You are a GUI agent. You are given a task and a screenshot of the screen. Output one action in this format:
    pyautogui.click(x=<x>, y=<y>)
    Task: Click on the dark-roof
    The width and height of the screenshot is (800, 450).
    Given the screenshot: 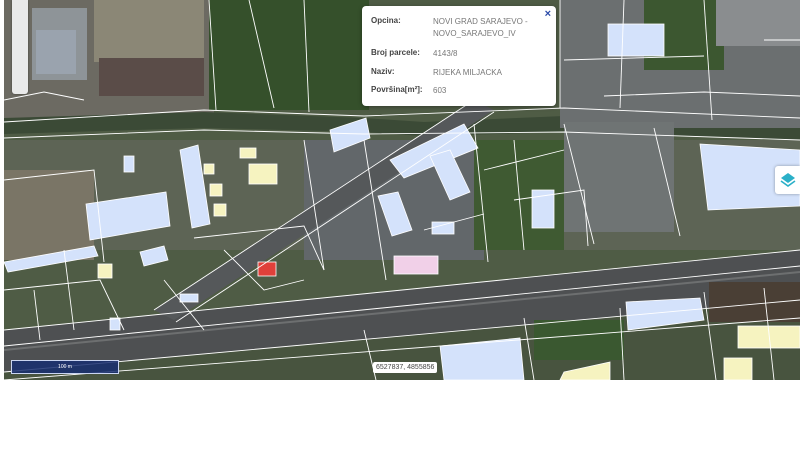 What is the action you would take?
    pyautogui.click(x=151, y=77)
    